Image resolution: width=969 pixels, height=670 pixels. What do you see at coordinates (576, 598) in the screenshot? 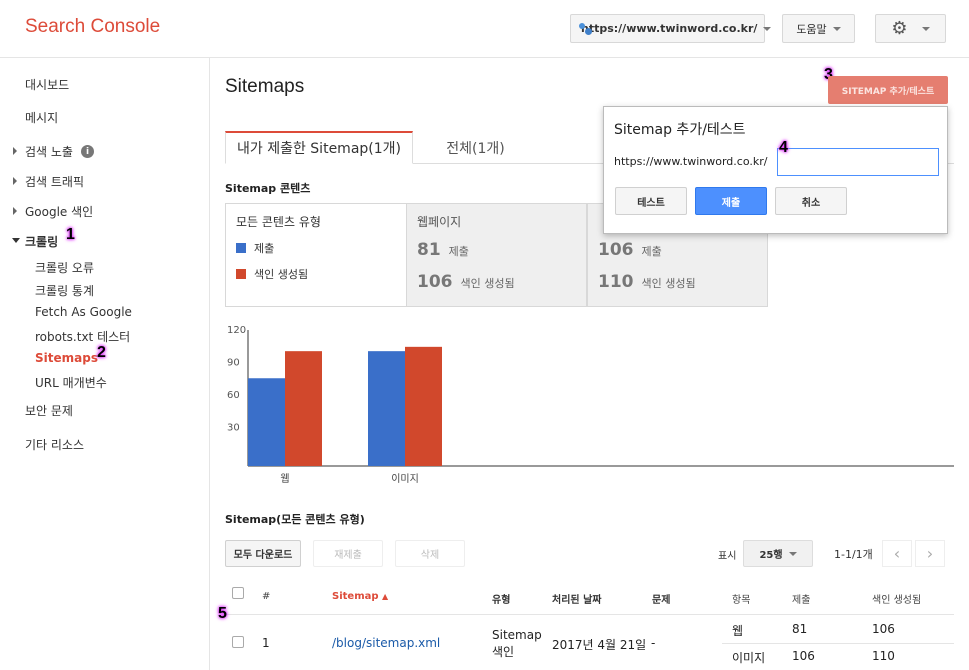
I see `col-header-processed: 처리된 날짜` at bounding box center [576, 598].